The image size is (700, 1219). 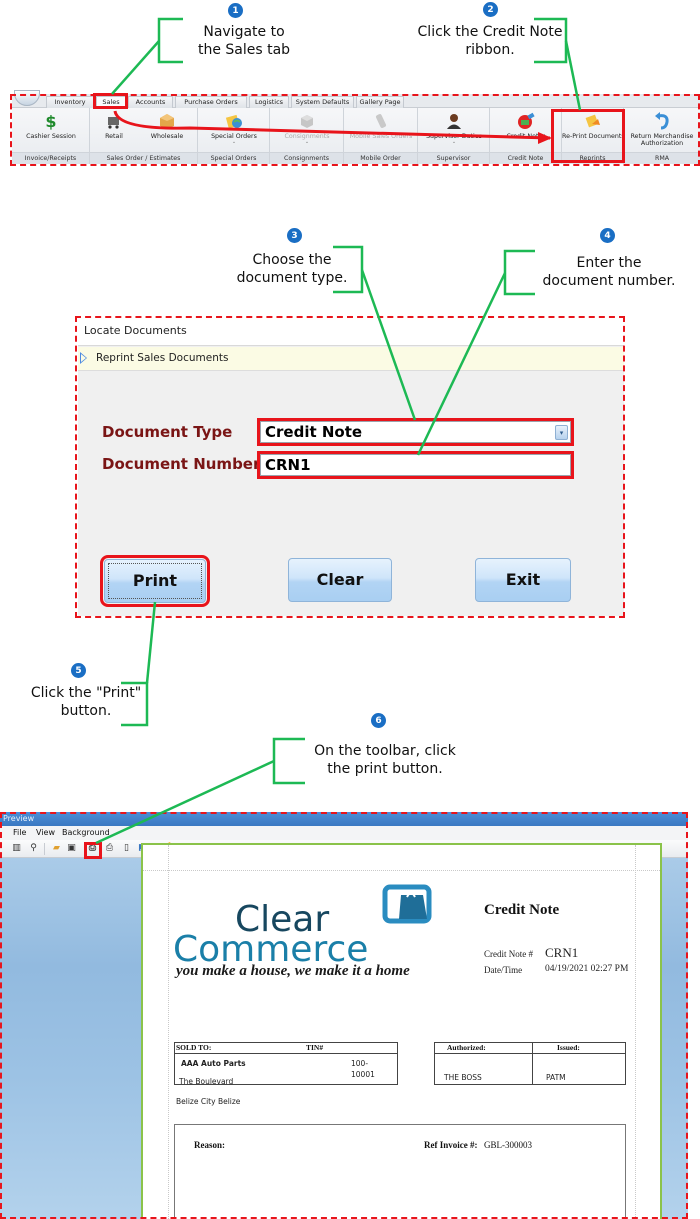 What do you see at coordinates (385, 769) in the screenshot?
I see `step-6-line2: the print button.` at bounding box center [385, 769].